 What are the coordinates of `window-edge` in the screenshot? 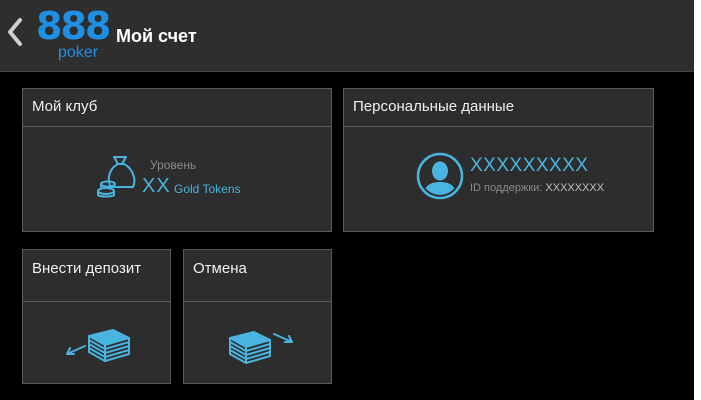 It's located at (697, 200).